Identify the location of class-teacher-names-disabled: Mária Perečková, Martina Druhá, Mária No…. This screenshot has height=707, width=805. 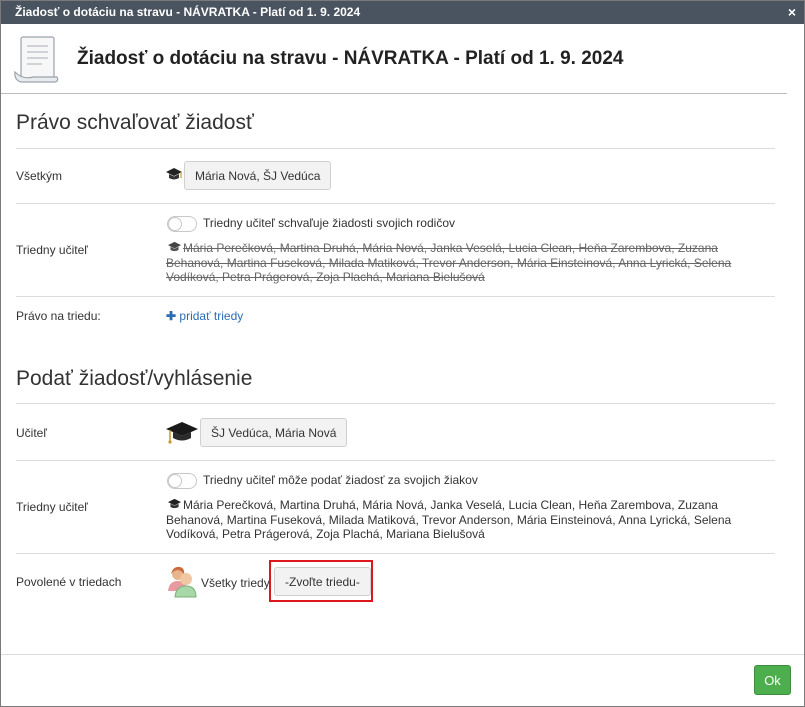
(456, 263).